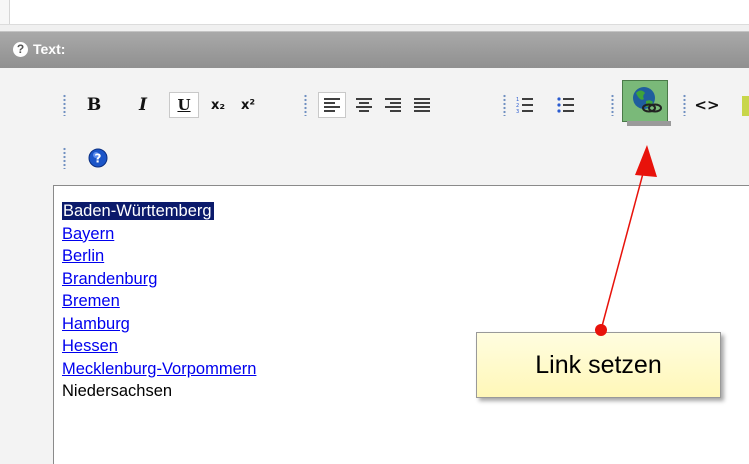 This screenshot has height=464, width=749. I want to click on annotation-arrow, so click(626, 240).